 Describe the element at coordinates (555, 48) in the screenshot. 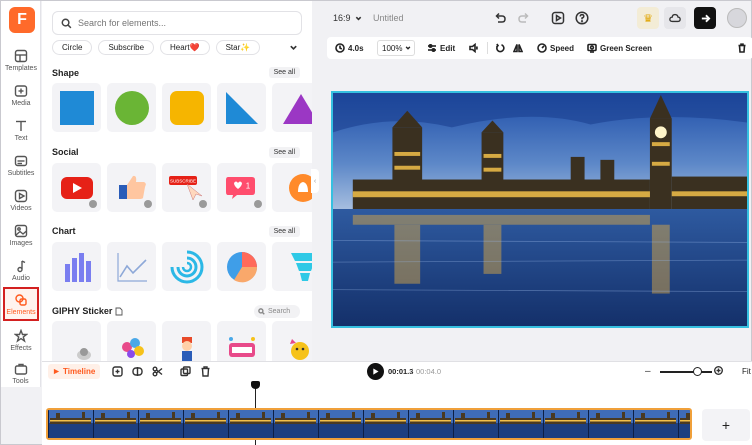

I see `speed-button: Speed` at that location.